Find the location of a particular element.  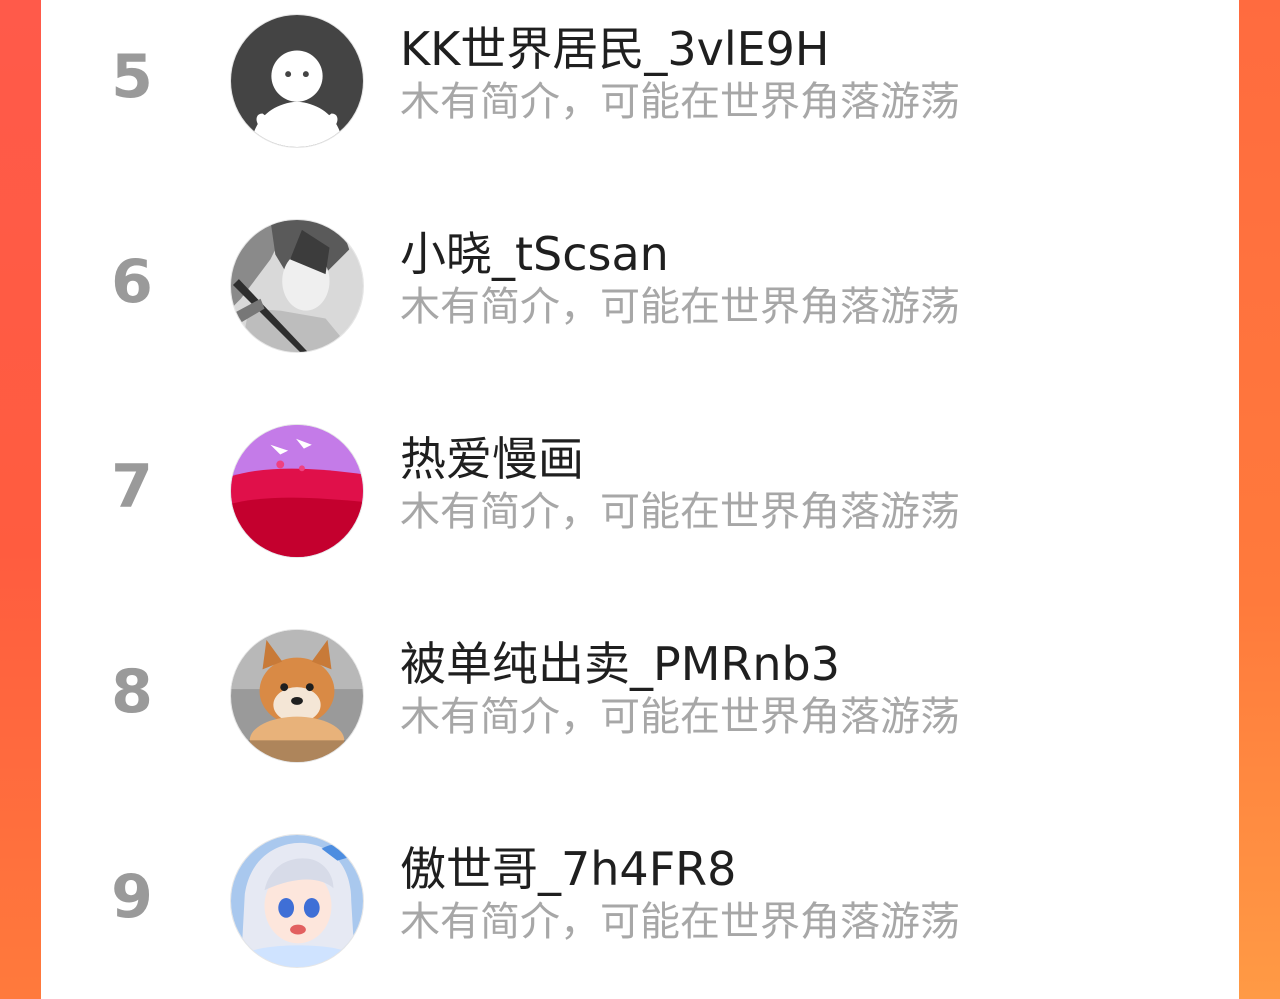

red-flower-field-avatar-icon is located at coordinates (297, 491).